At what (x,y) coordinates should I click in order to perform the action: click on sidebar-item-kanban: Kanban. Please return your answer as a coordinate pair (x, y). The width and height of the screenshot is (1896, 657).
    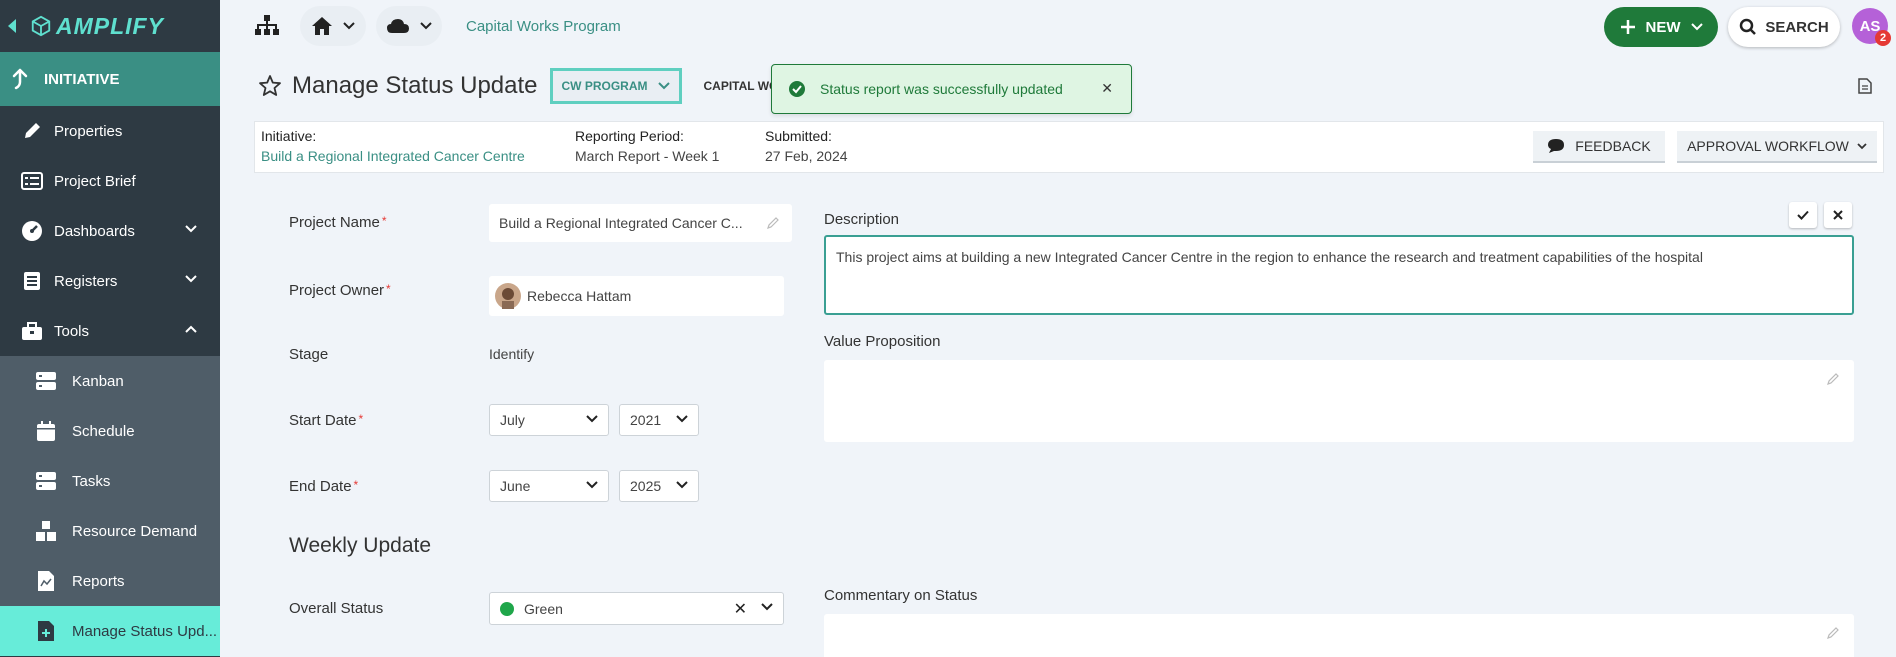
    Looking at the image, I should click on (110, 381).